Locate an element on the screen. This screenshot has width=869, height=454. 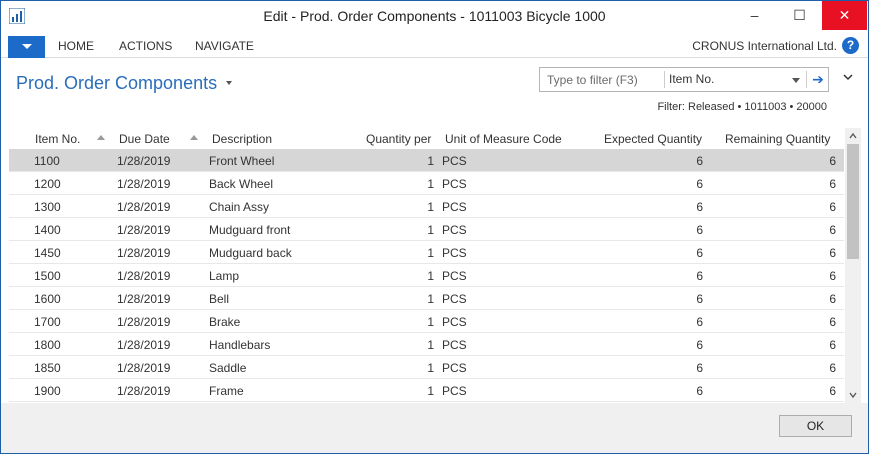
filter-field-dropdown-icon is located at coordinates (796, 80).